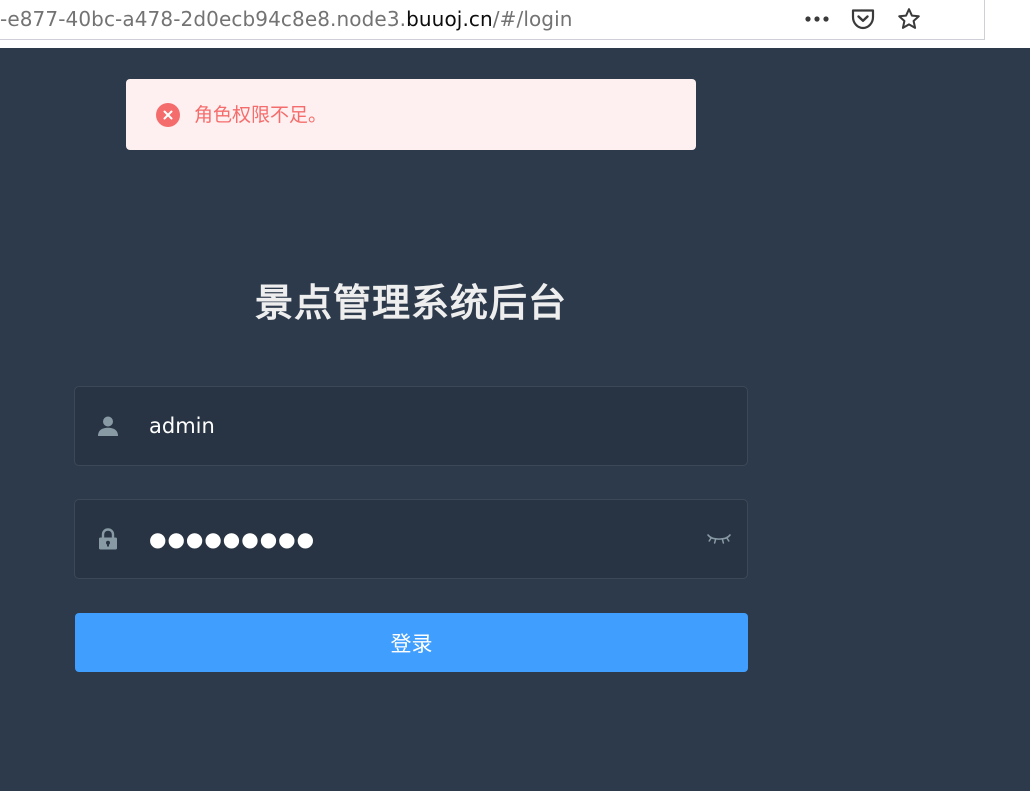 The height and width of the screenshot is (791, 1030). Describe the element at coordinates (449, 19) in the screenshot. I see `url-host: buuoj.cn` at that location.